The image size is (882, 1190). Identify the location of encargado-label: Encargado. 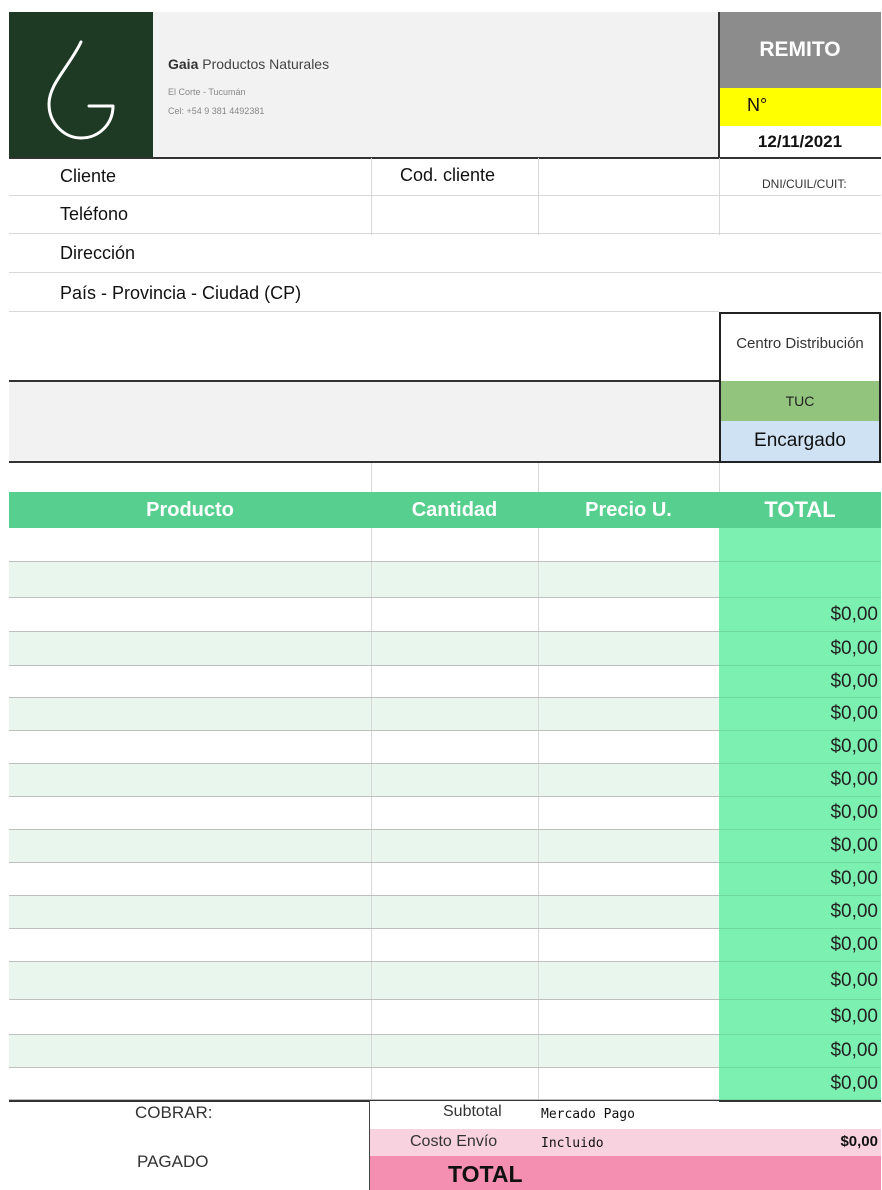
(800, 441).